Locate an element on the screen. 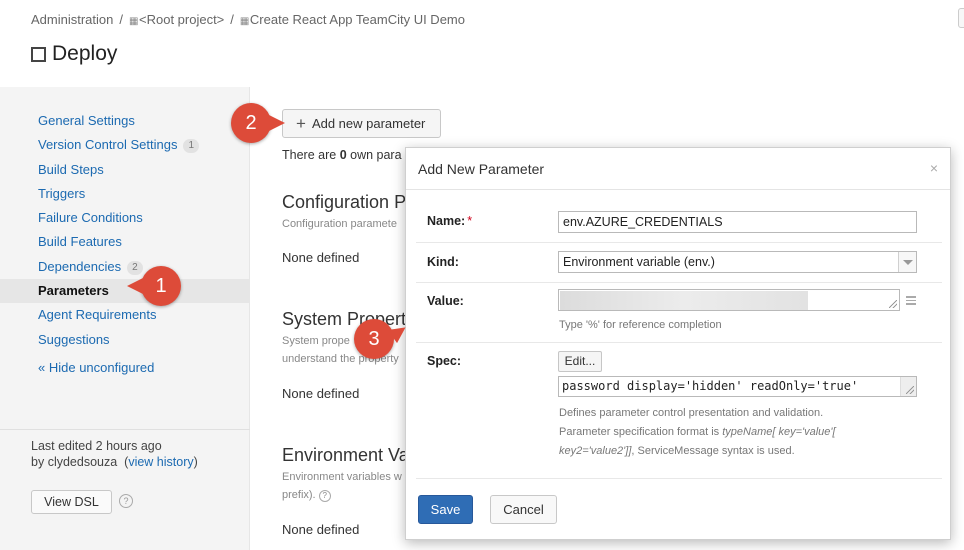  sidebar-item-suggestions: Suggestions is located at coordinates (124, 340).